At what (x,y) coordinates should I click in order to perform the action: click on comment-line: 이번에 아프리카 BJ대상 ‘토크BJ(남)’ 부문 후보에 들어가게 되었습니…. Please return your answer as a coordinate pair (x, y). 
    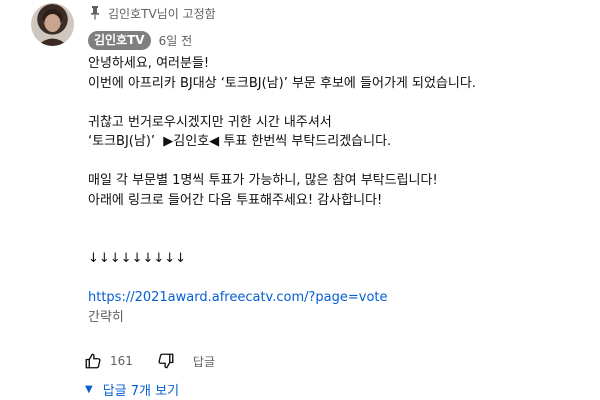
    Looking at the image, I should click on (282, 83).